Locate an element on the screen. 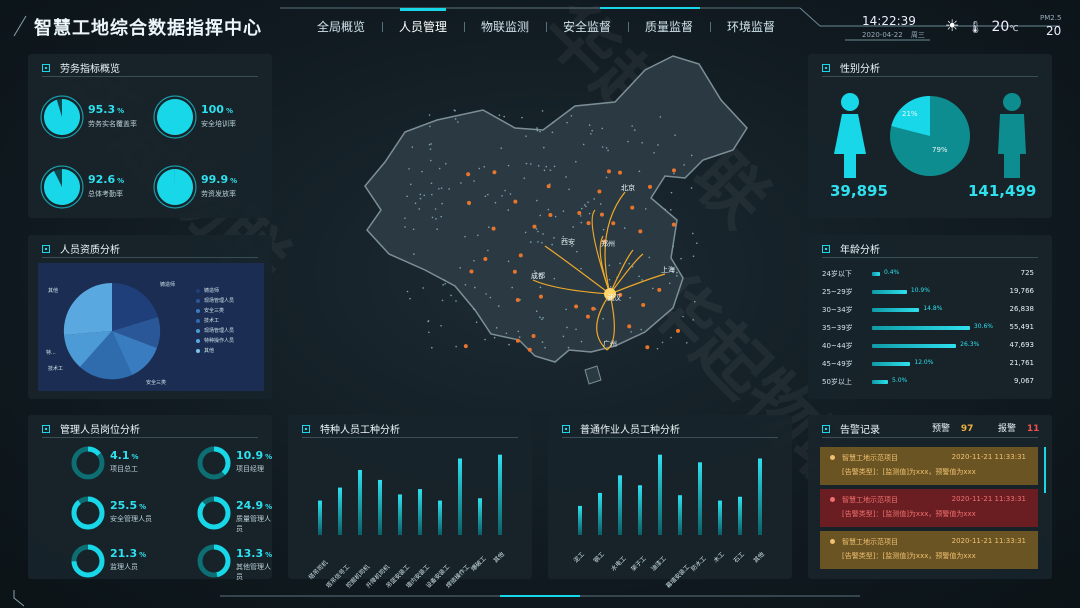 This screenshot has width=1080, height=608. male-count: 141,499 is located at coordinates (1002, 191).